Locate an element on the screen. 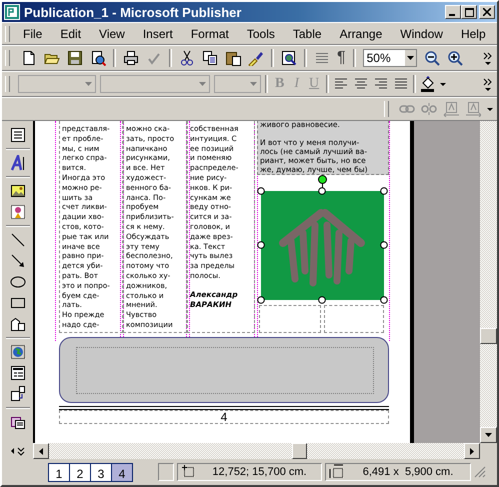 The width and height of the screenshot is (499, 487). scroll-down-button is located at coordinates (488, 435).